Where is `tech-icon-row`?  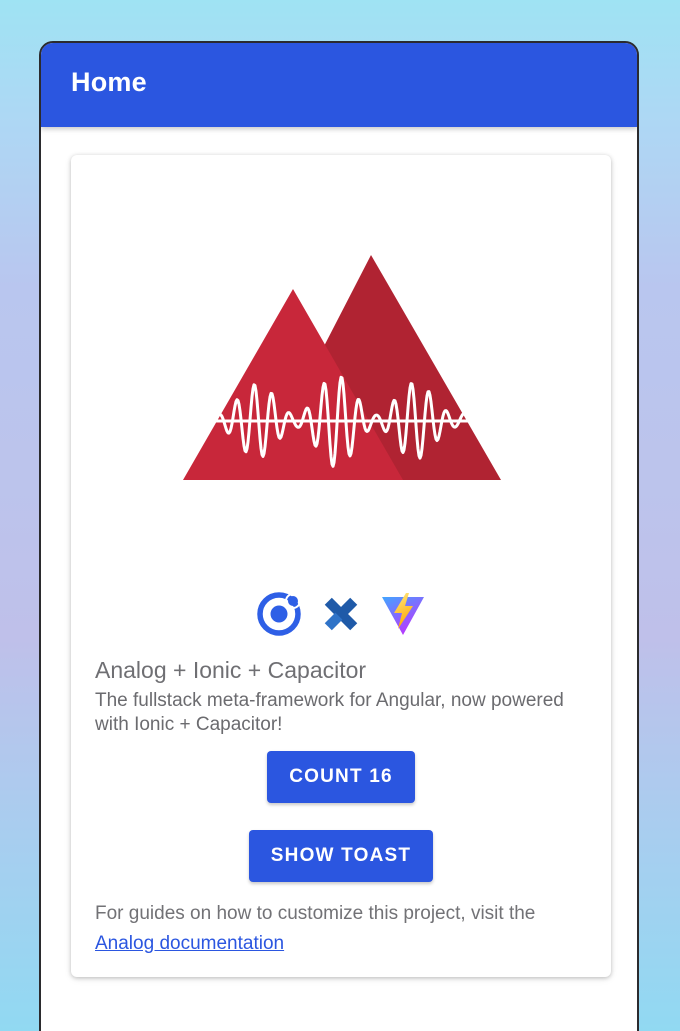 tech-icon-row is located at coordinates (341, 616).